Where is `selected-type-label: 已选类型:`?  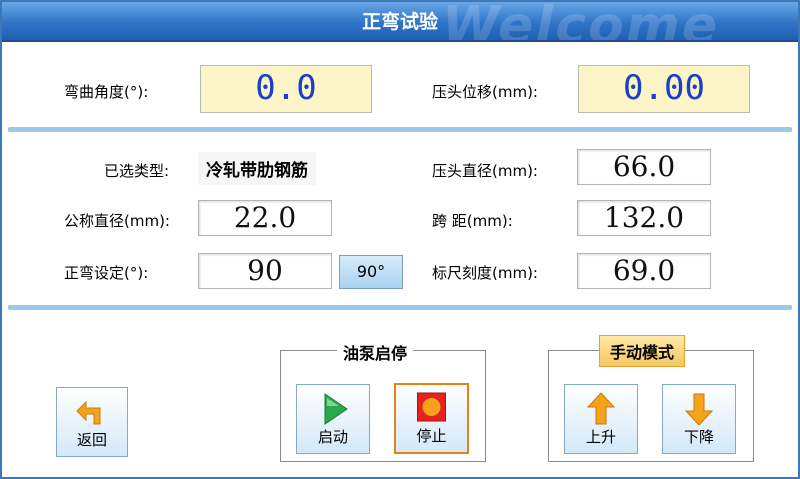
selected-type-label: 已选类型: is located at coordinates (137, 171).